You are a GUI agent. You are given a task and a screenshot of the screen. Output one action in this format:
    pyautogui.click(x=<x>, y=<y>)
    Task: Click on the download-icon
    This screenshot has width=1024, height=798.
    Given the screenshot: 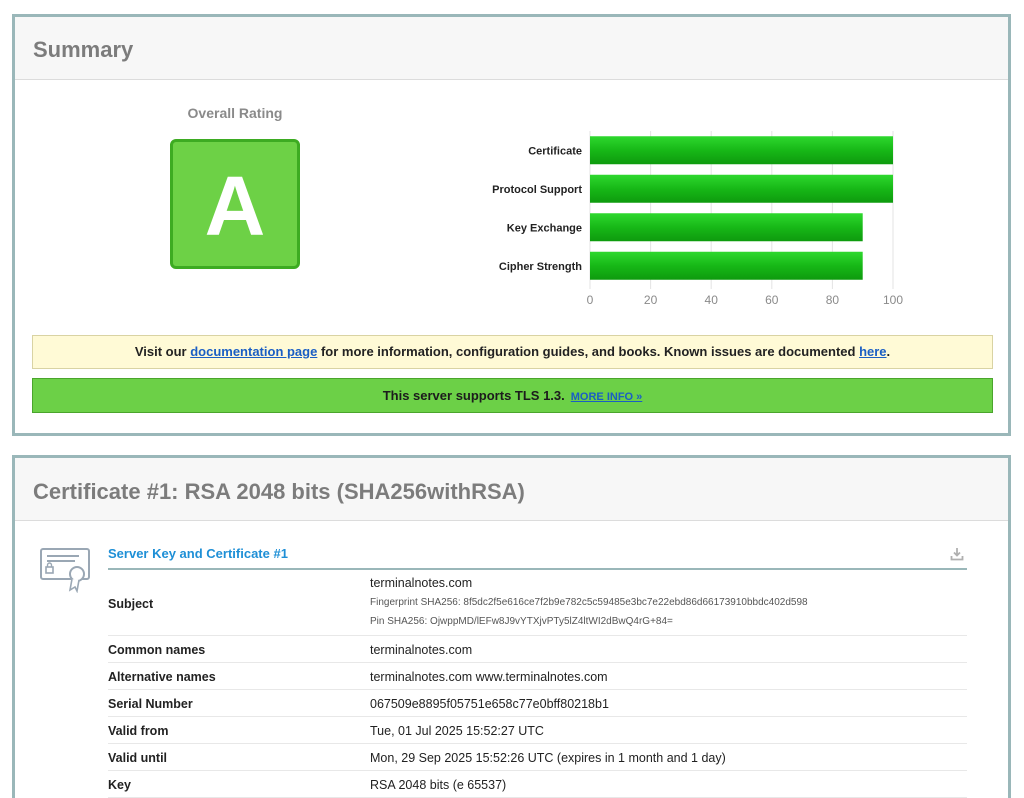 What is the action you would take?
    pyautogui.click(x=957, y=554)
    